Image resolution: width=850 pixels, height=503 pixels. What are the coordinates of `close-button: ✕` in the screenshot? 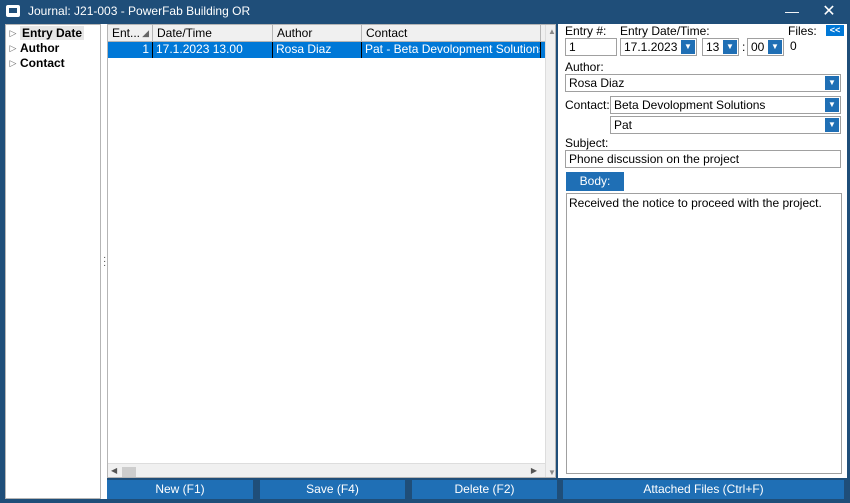 It's located at (829, 11).